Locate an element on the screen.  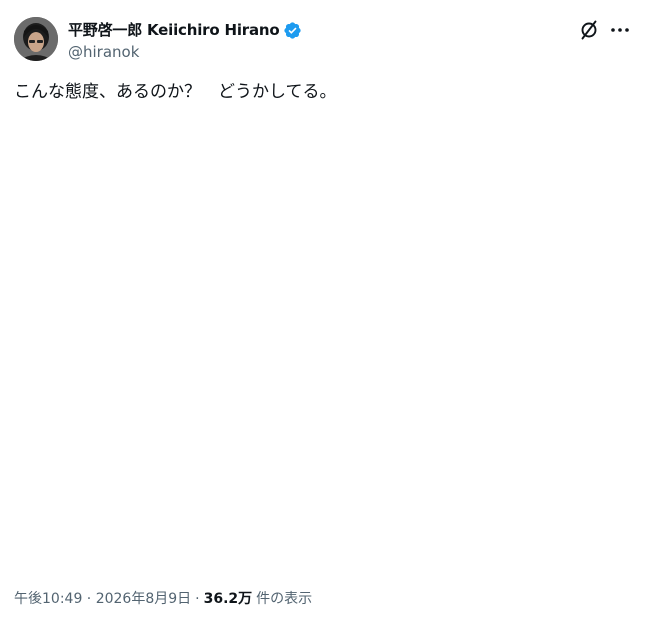
author-display-name: 平野啓一郎 Keiichiro Hirano is located at coordinates (174, 30).